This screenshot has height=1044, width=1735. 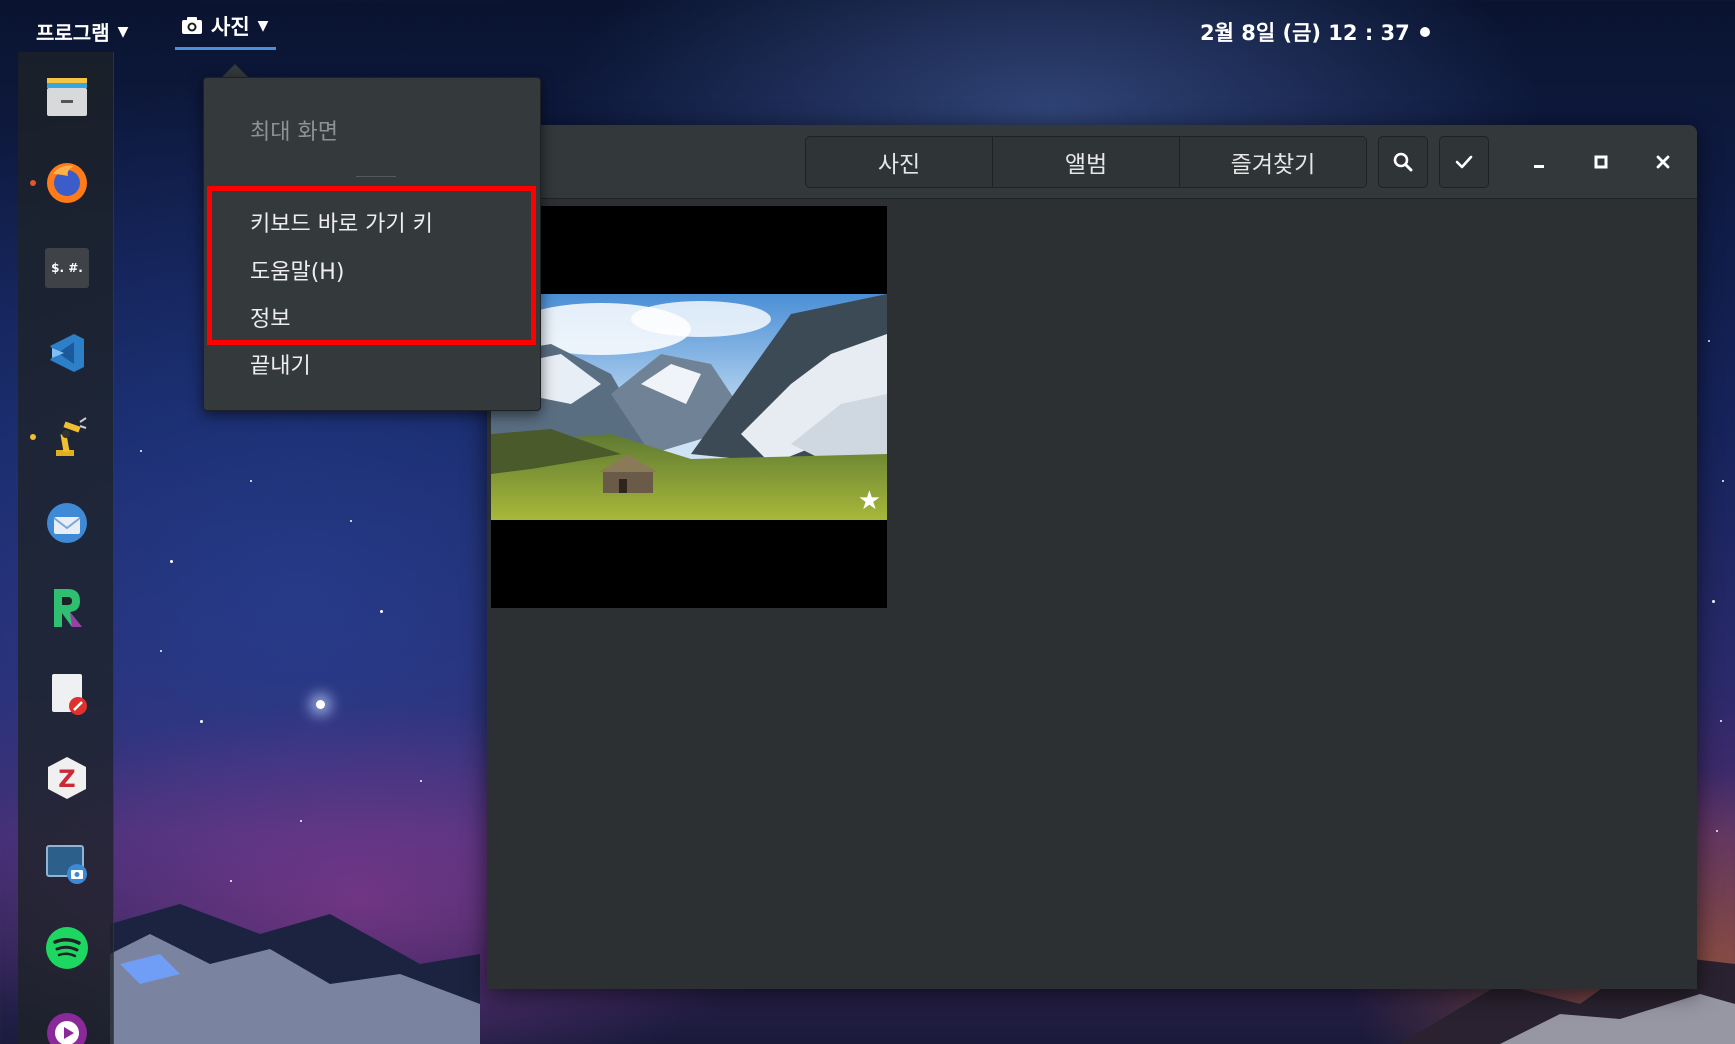 I want to click on dock-item-calculator: $. #., so click(x=67, y=268).